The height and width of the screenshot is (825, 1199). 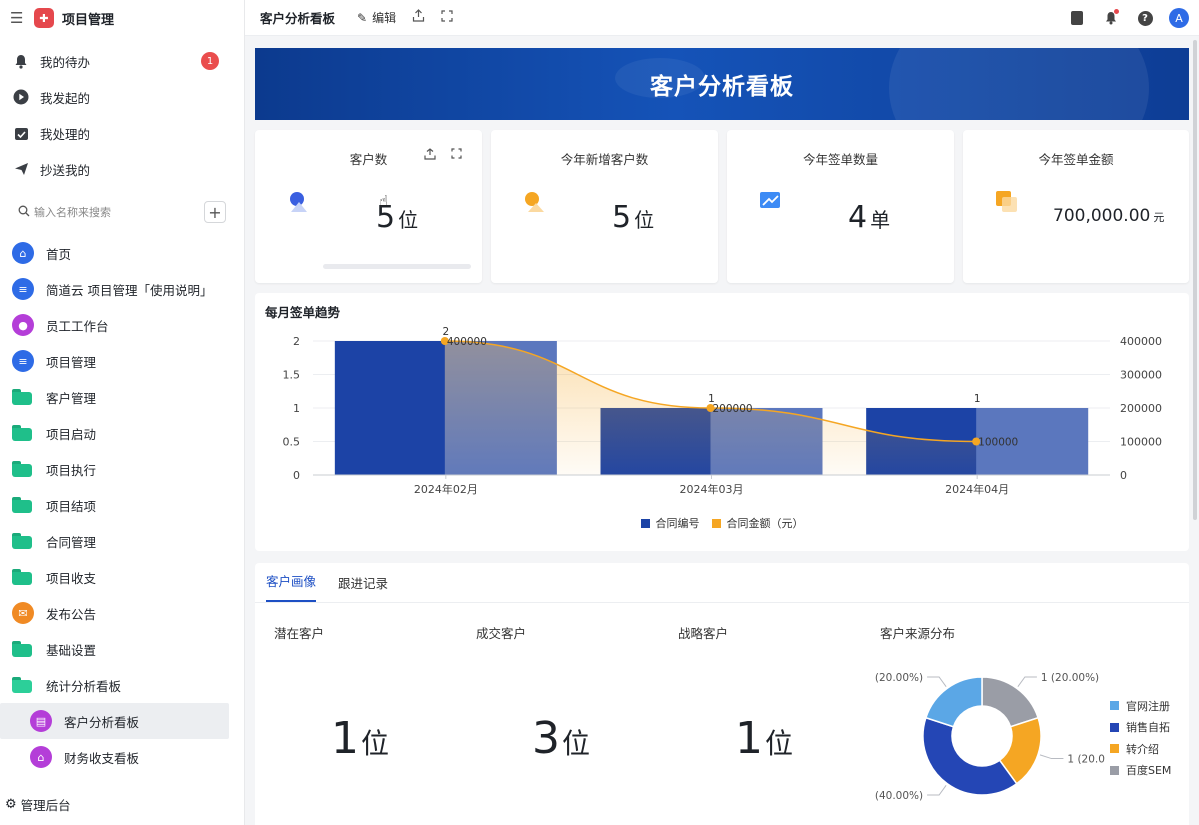 I want to click on kpi-closed: 成交客户 3位, so click(x=566, y=693).